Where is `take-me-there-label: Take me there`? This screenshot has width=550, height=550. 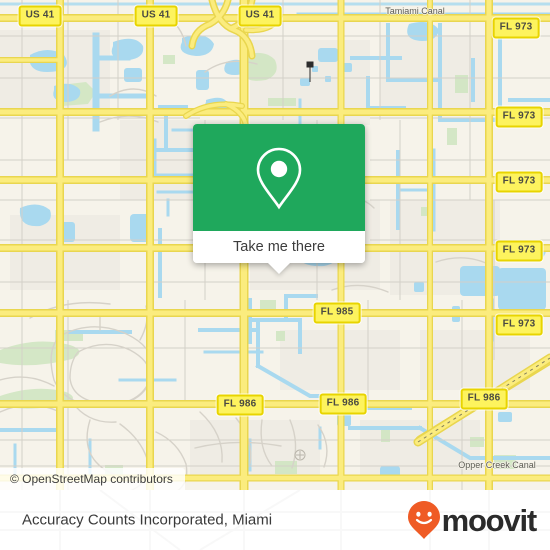 take-me-there-label: Take me there is located at coordinates (279, 247).